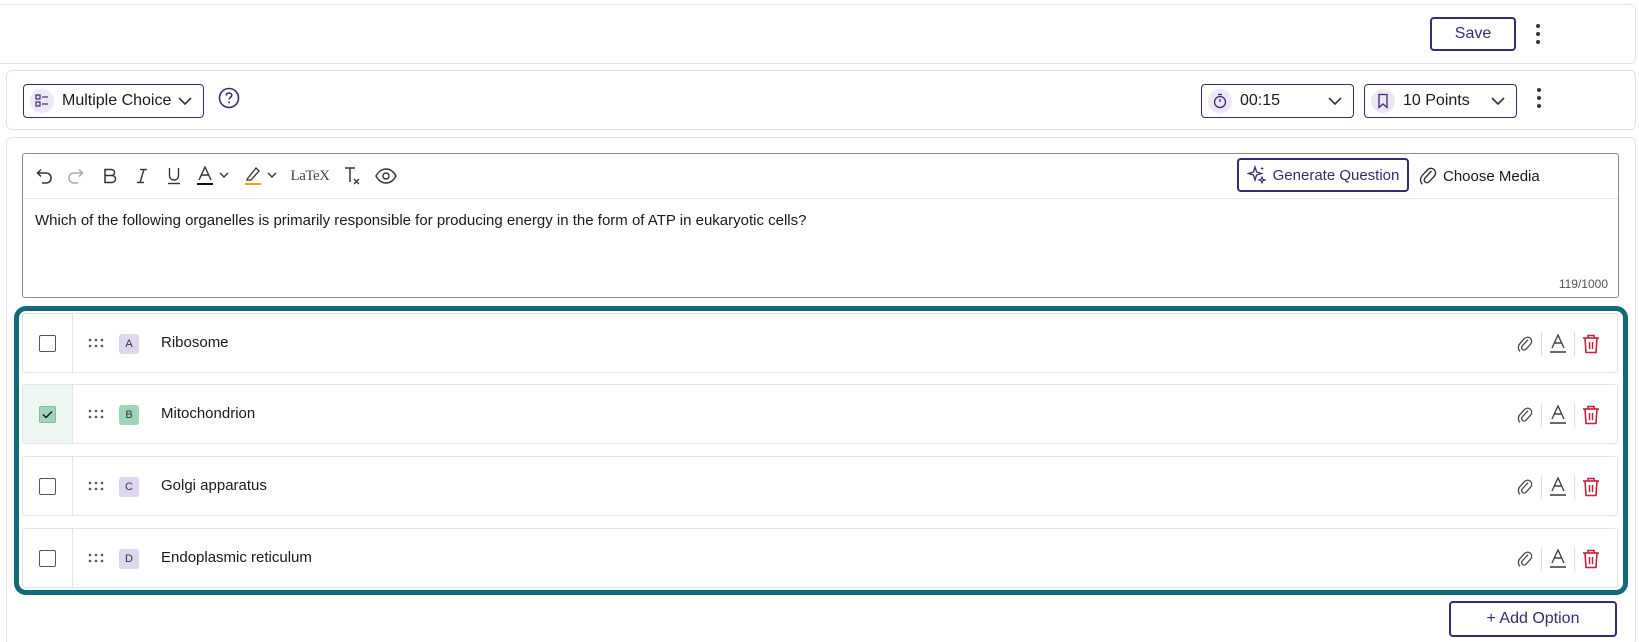  What do you see at coordinates (42, 101) in the screenshot?
I see `list-icon` at bounding box center [42, 101].